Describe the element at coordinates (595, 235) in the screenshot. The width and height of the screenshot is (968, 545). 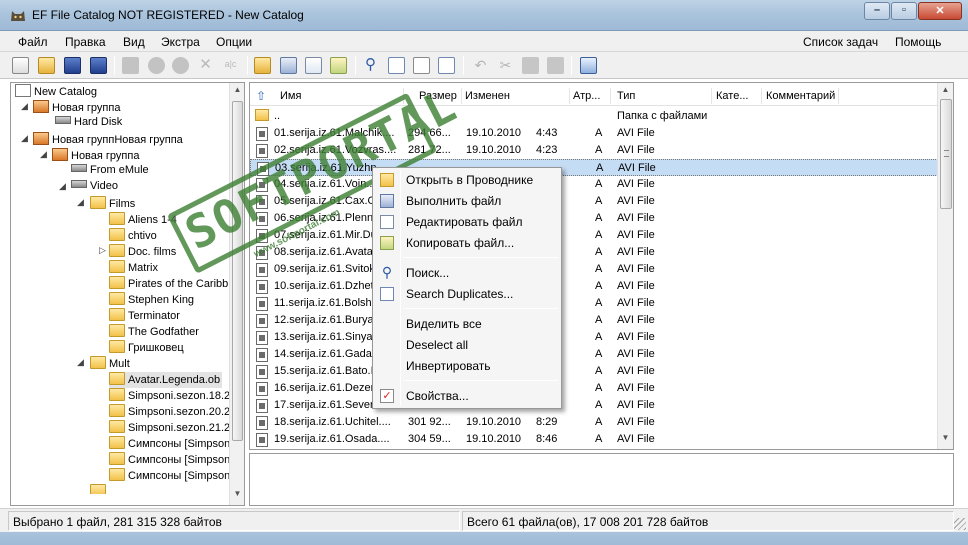
I see `list-row: 07.serija.iz.61.Mir.Du... A AVI File` at that location.